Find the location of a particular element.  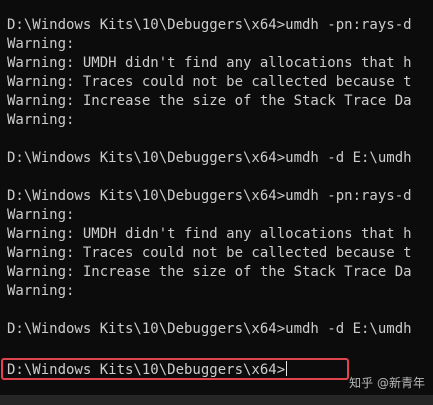

watermark-text: 知乎 @新青年 is located at coordinates (387, 383).